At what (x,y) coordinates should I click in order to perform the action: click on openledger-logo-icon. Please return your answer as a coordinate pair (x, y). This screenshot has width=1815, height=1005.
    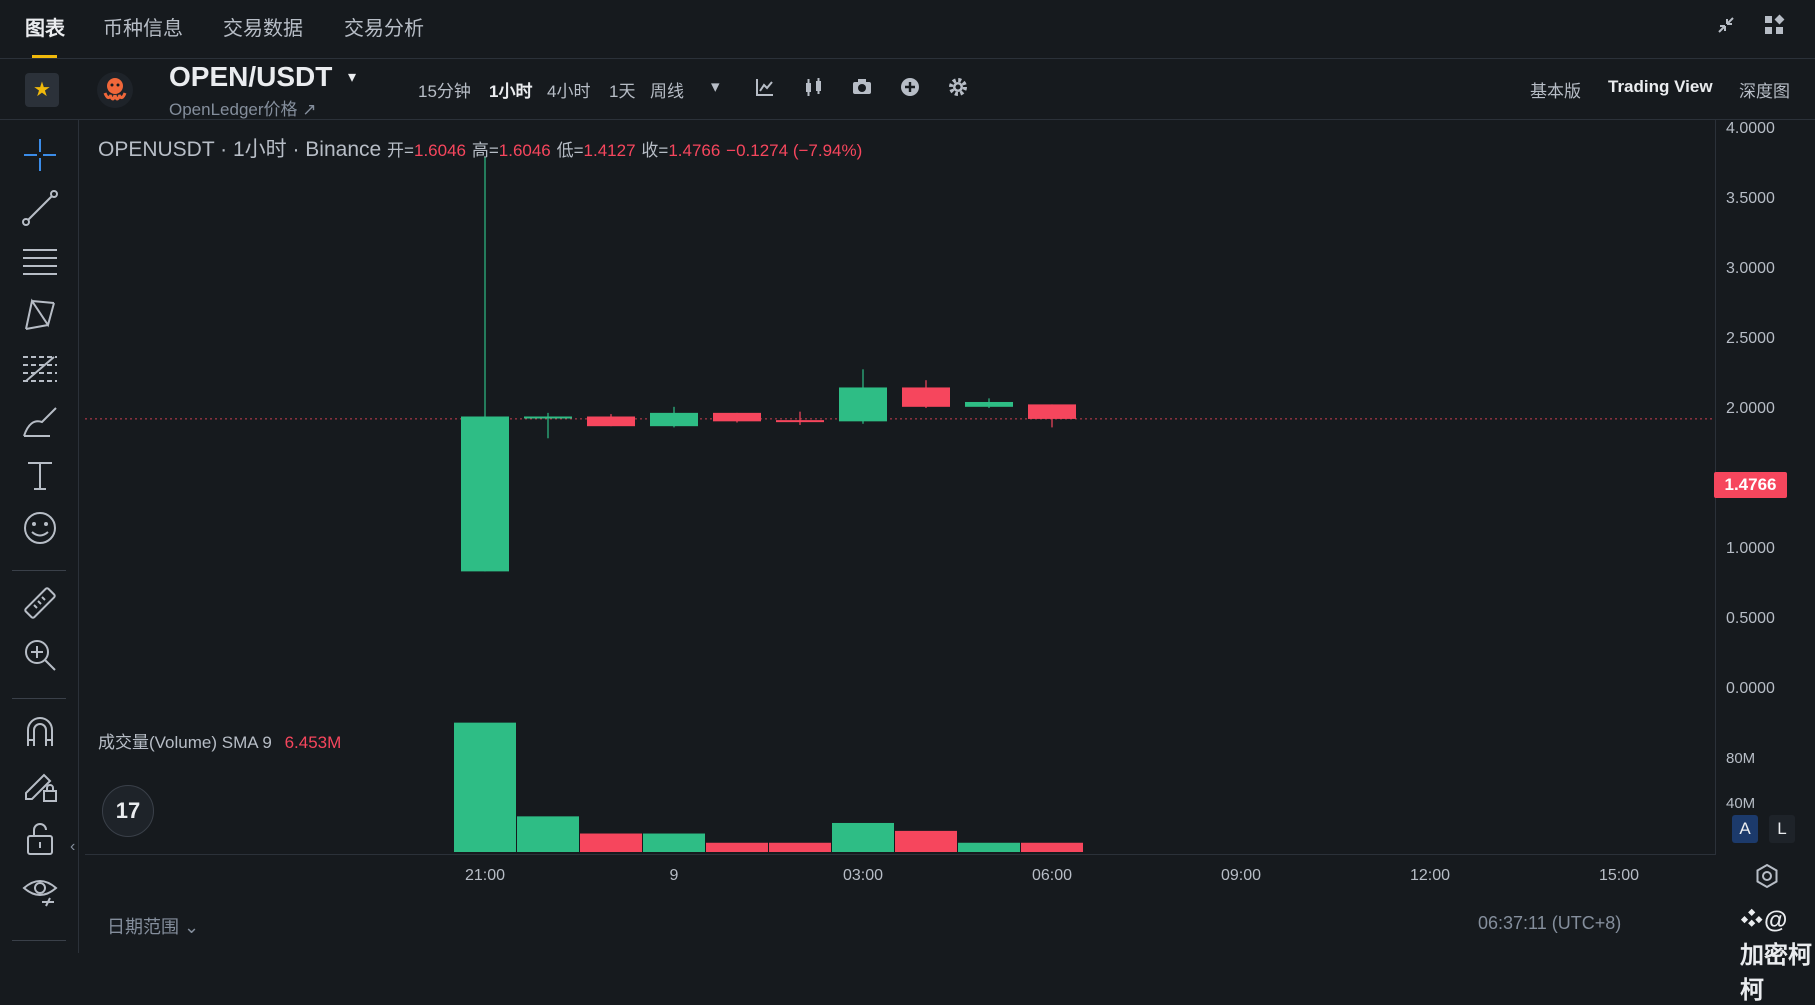
    Looking at the image, I should click on (115, 90).